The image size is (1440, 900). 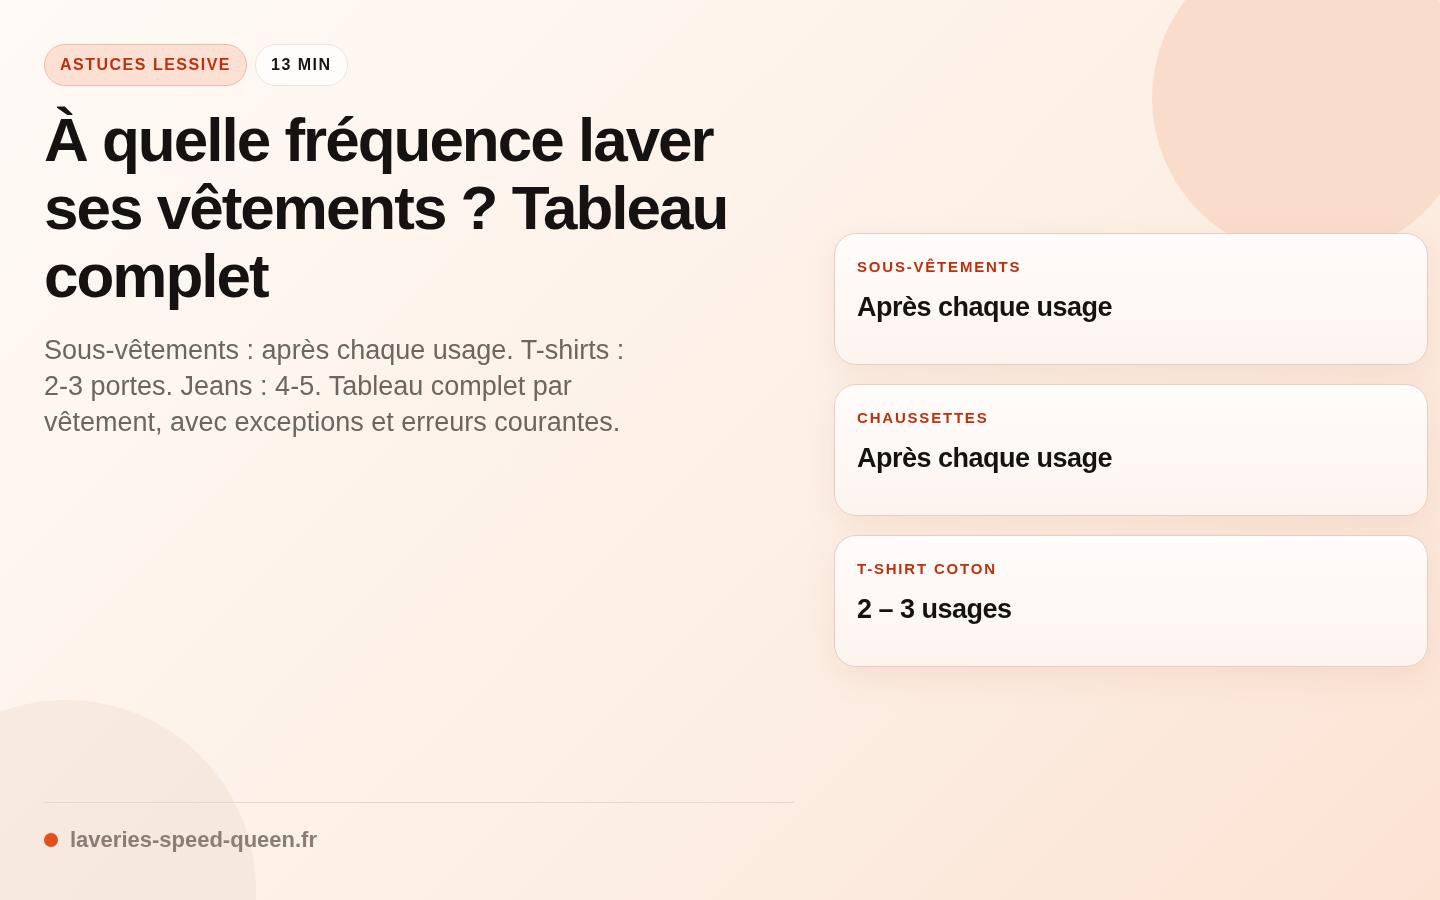 I want to click on status-dot, so click(x=51, y=839).